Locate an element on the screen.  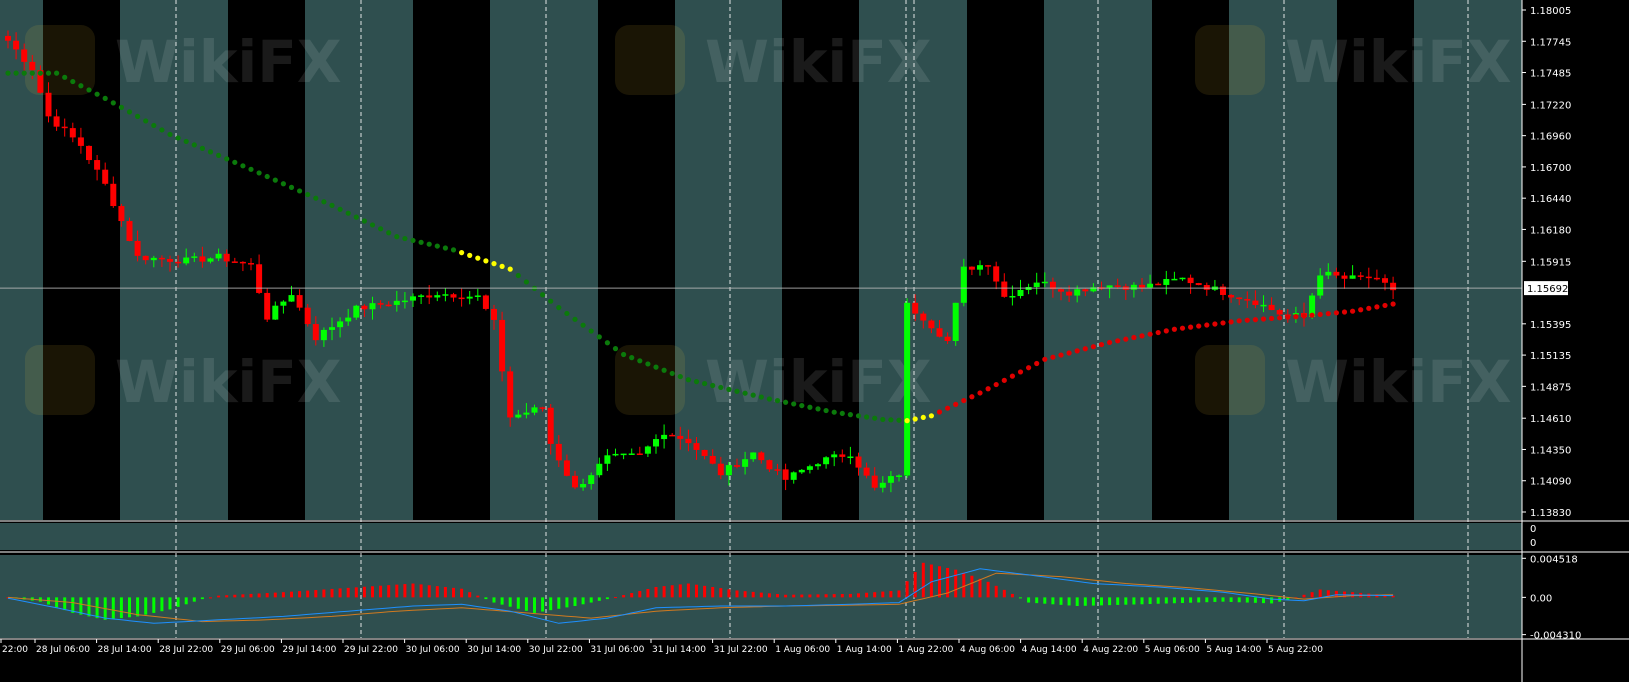
time-tick-label: 30 Jul 22:00 is located at coordinates (556, 650).